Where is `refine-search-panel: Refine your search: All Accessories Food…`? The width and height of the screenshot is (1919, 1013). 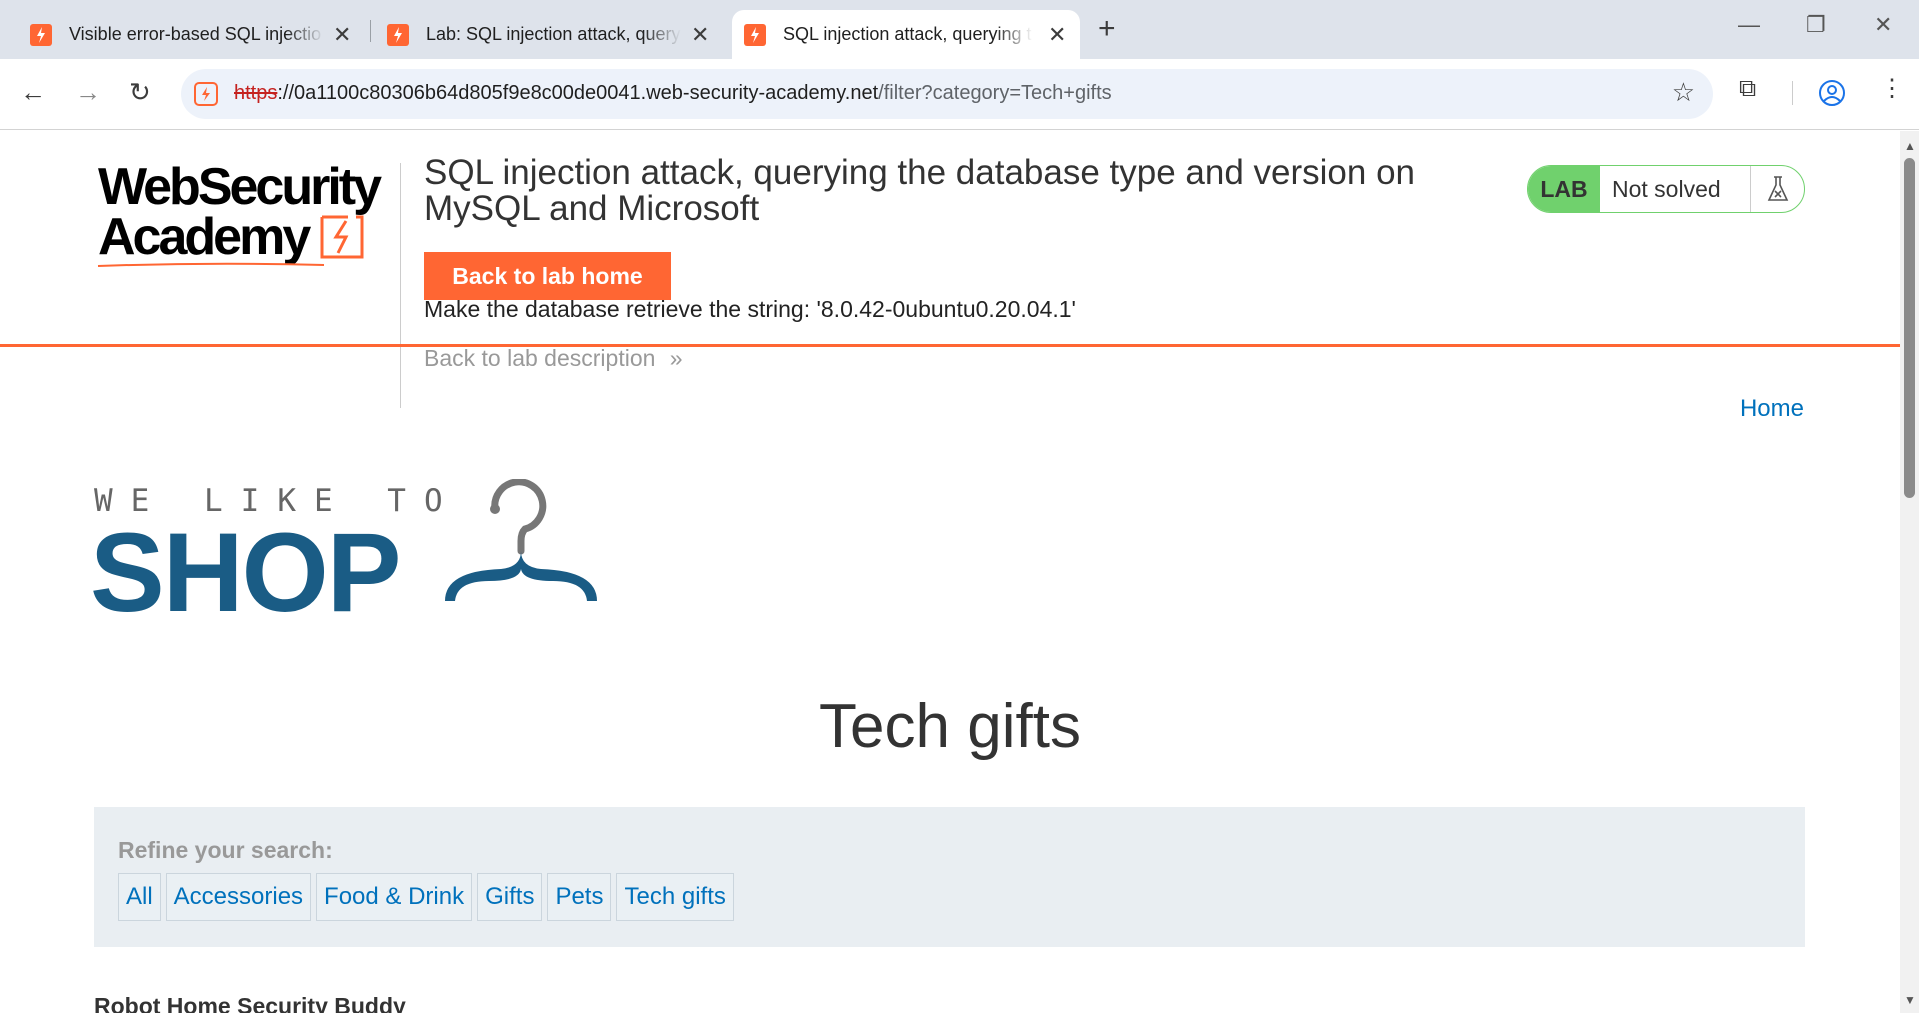 refine-search-panel: Refine your search: All Accessories Food… is located at coordinates (949, 877).